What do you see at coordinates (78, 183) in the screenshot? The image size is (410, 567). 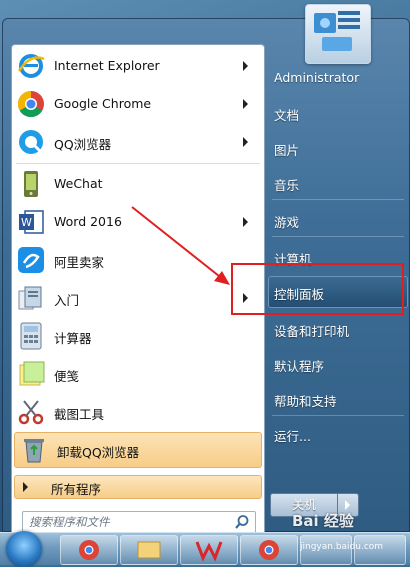 I see `program-label: WeChat` at bounding box center [78, 183].